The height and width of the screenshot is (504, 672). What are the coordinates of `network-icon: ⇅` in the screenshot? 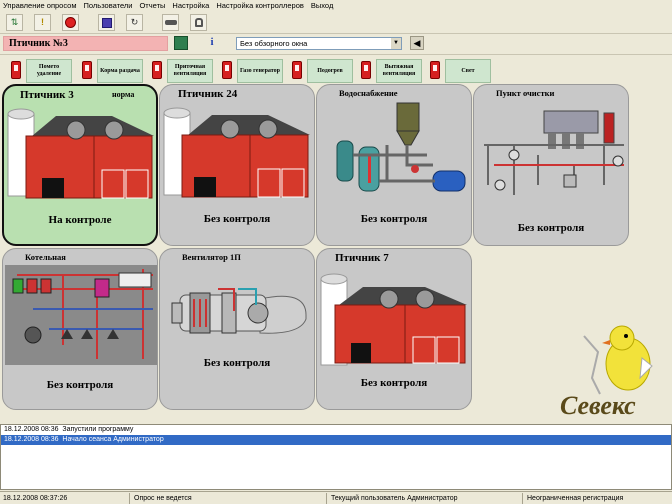 It's located at (14, 22).